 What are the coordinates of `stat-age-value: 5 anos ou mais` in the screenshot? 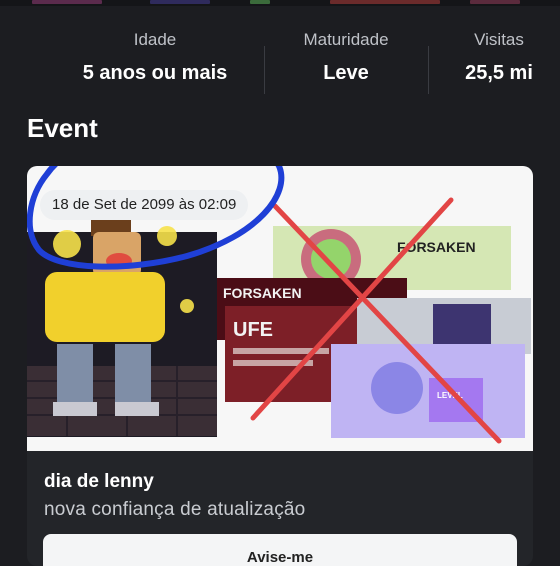 It's located at (155, 73).